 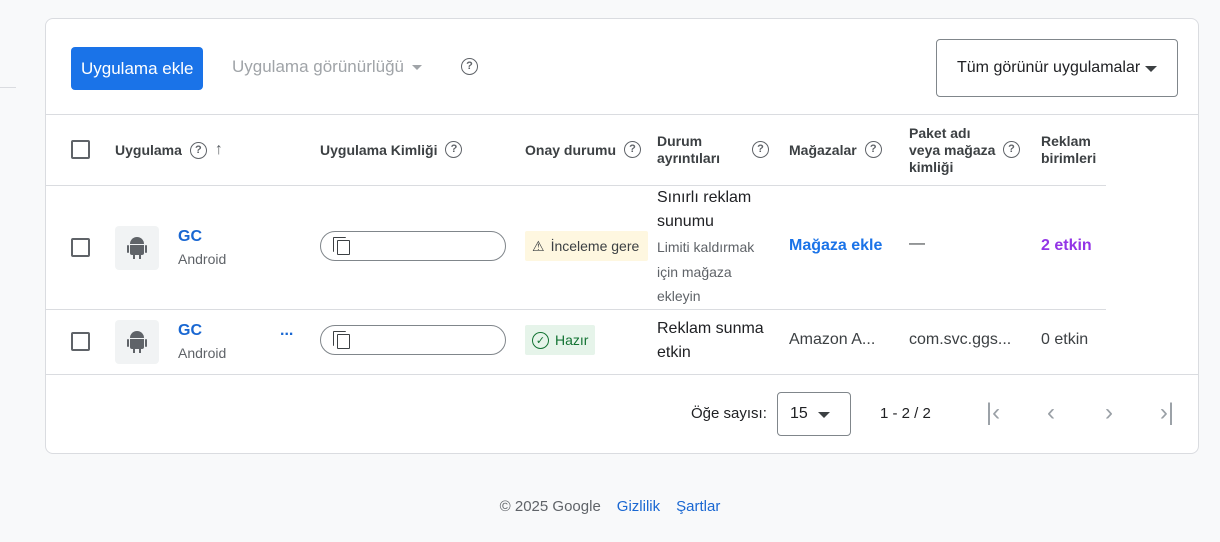 What do you see at coordinates (622, 413) in the screenshot?
I see `pagination: Öğe sayısı: 15 1 - 2 / 2 |‹ ‹ › ›|` at bounding box center [622, 413].